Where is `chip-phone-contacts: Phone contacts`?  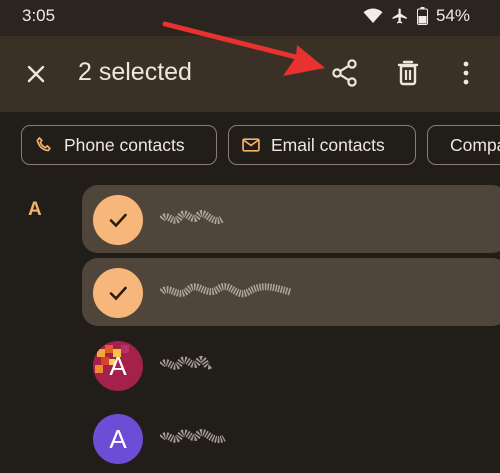 chip-phone-contacts: Phone contacts is located at coordinates (119, 145).